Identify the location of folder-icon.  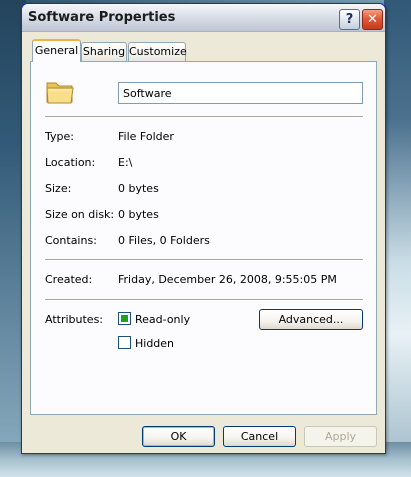
(60, 93).